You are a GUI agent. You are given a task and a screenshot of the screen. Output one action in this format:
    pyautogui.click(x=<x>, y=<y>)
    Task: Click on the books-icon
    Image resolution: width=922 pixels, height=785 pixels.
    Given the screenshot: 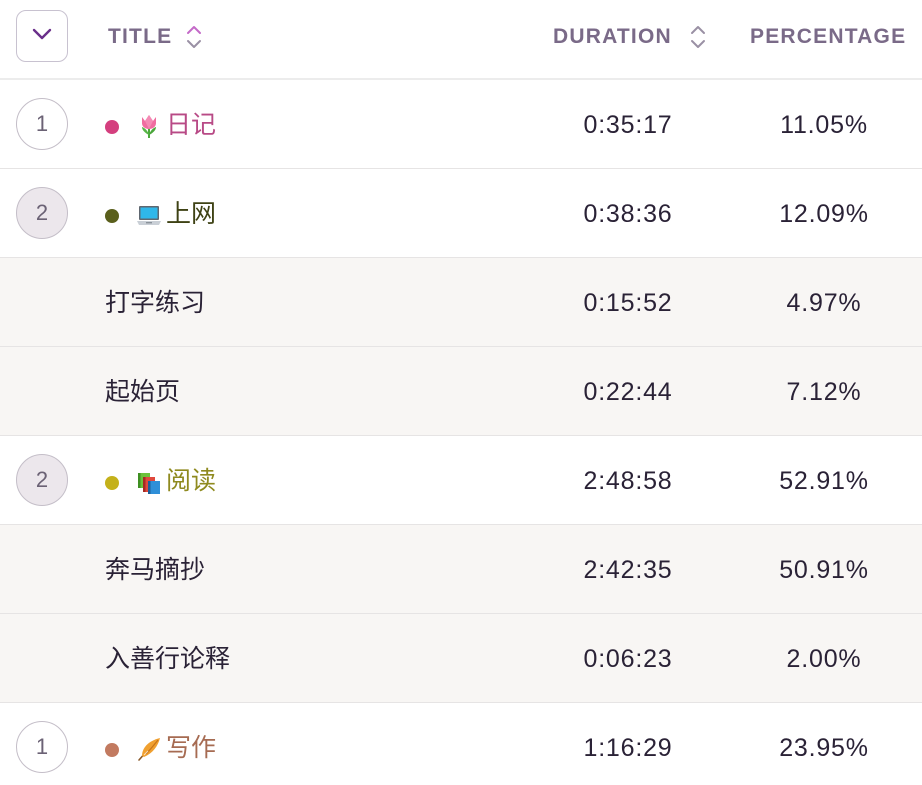 What is the action you would take?
    pyautogui.click(x=149, y=482)
    